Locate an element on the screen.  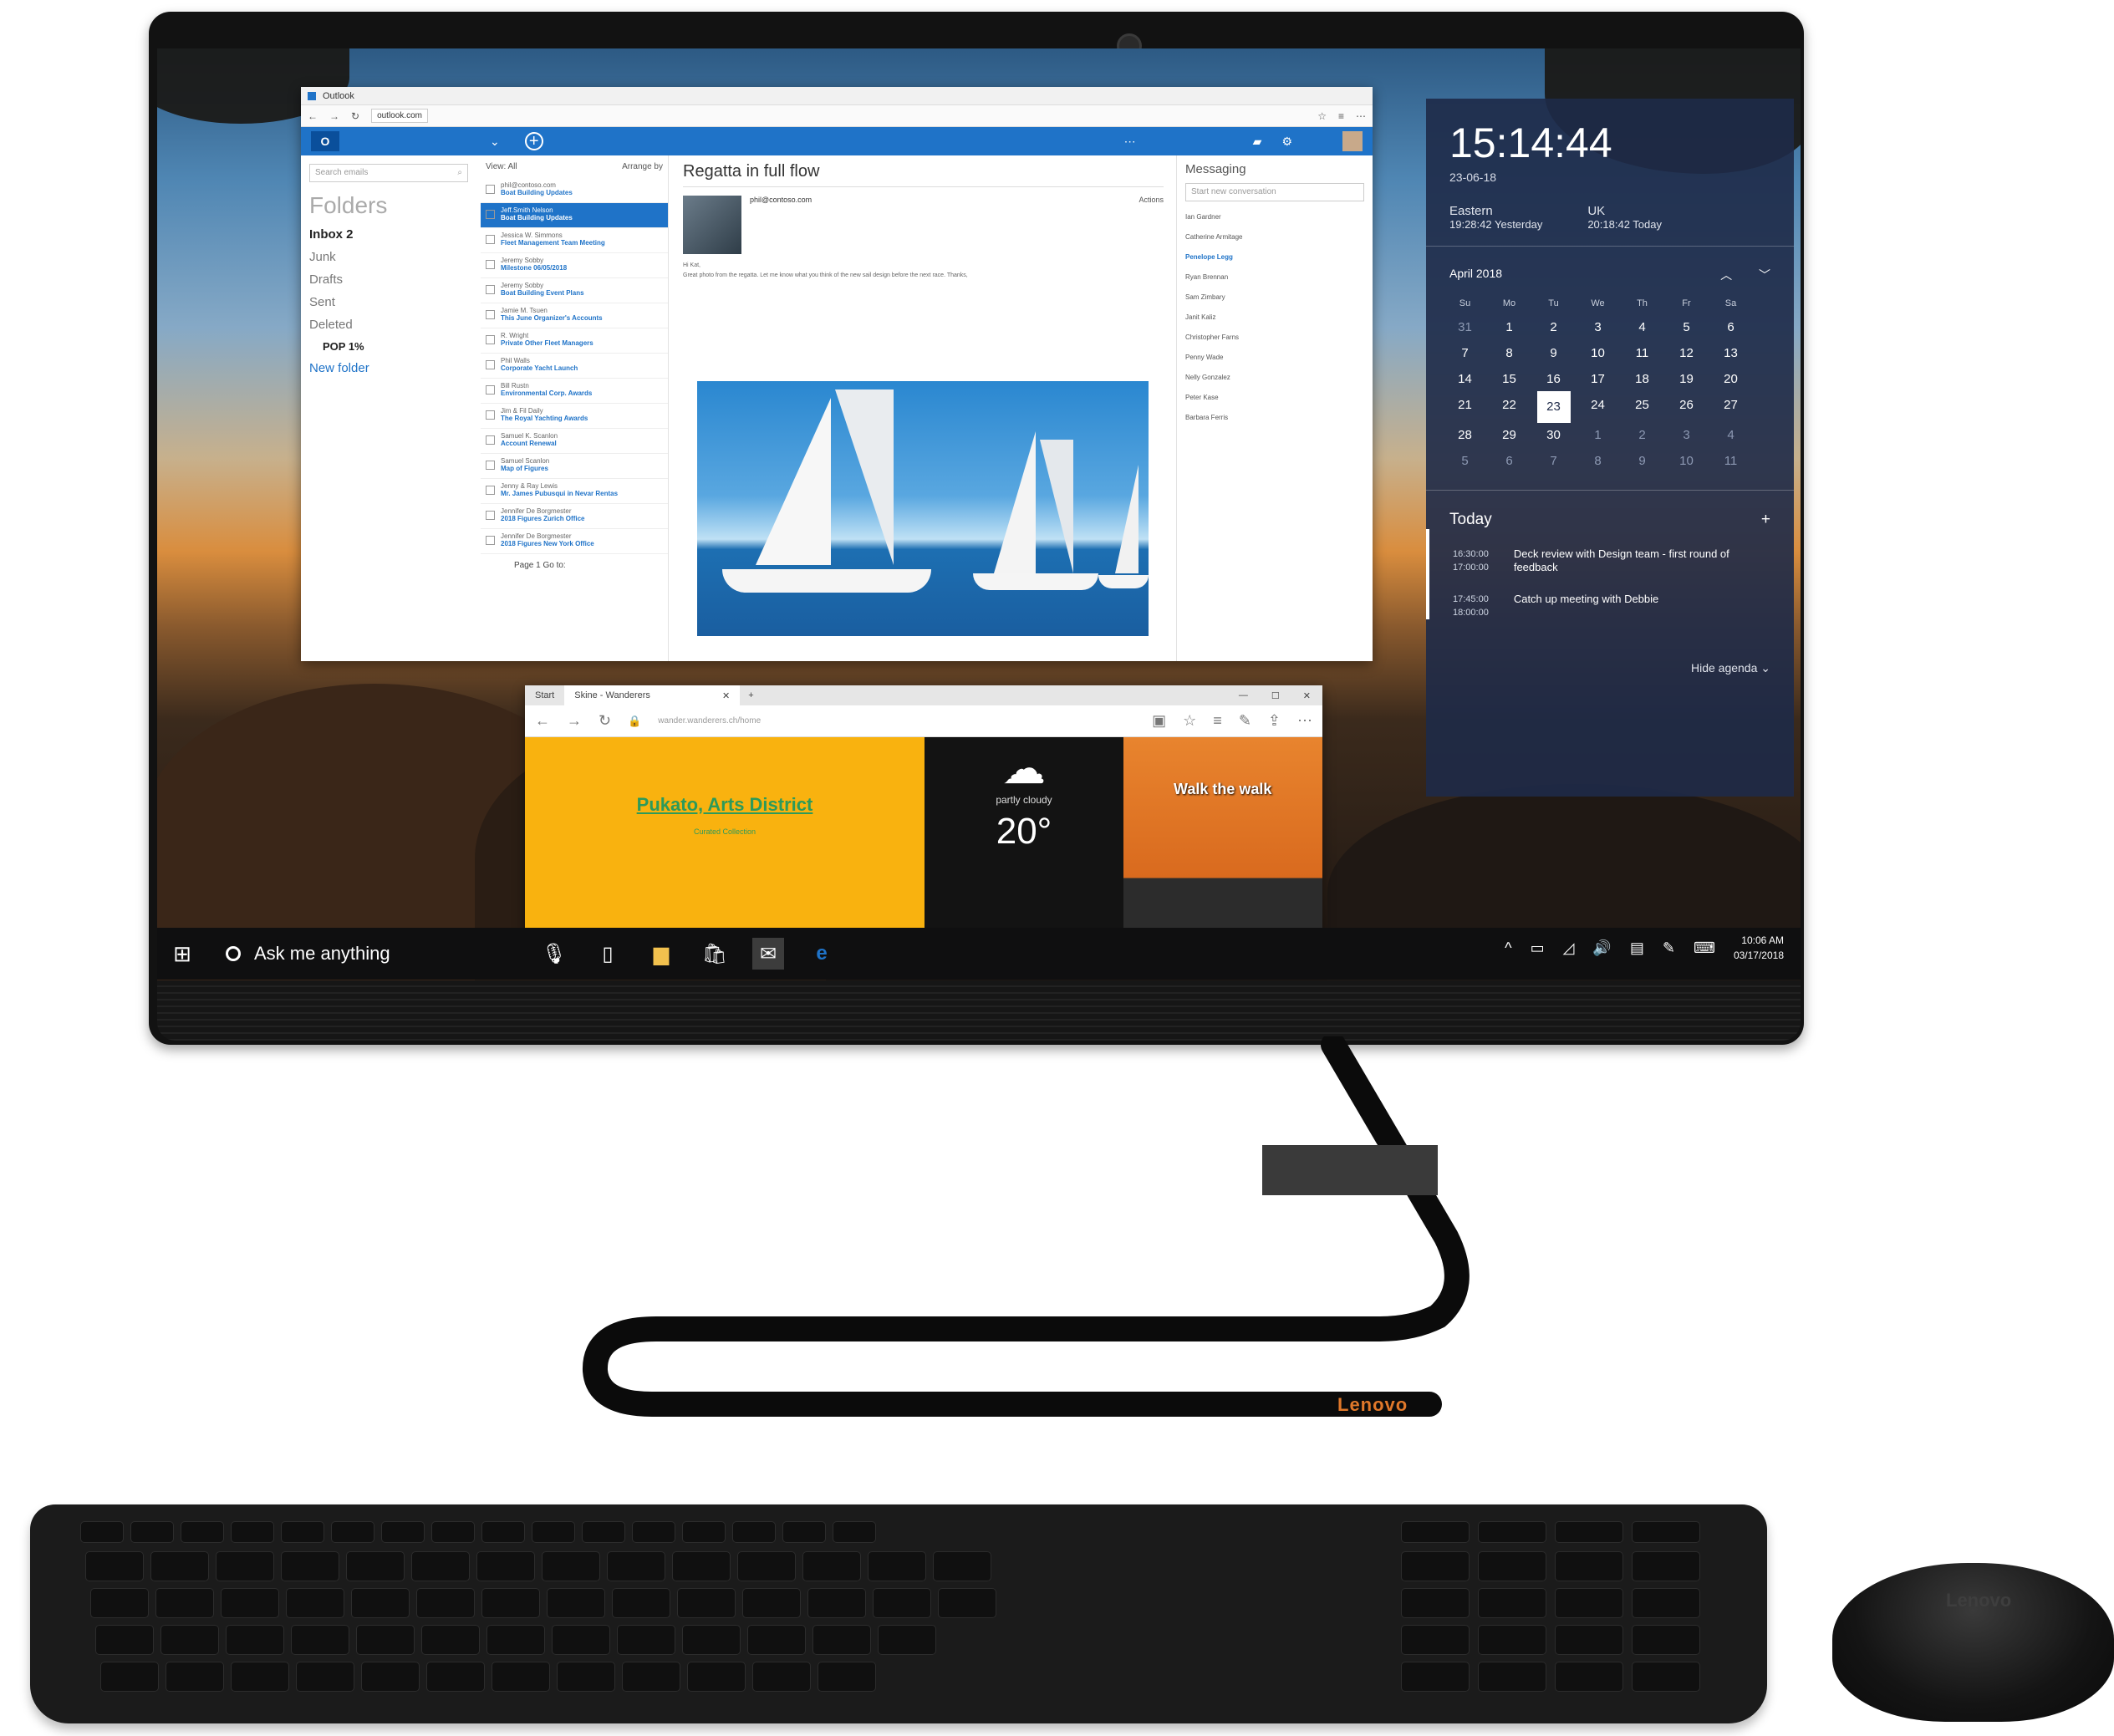
search-input: Search emails ⌕ is located at coordinates (388, 173).